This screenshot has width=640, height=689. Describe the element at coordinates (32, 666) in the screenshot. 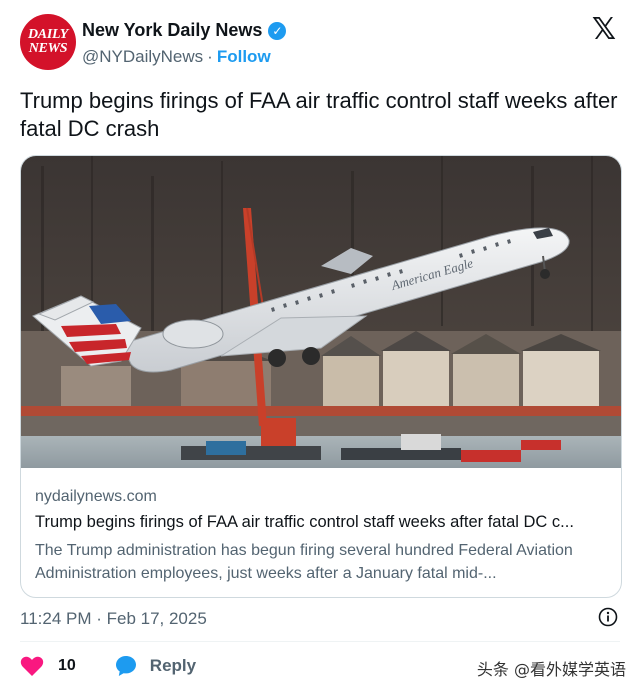

I see `heart-icon` at that location.